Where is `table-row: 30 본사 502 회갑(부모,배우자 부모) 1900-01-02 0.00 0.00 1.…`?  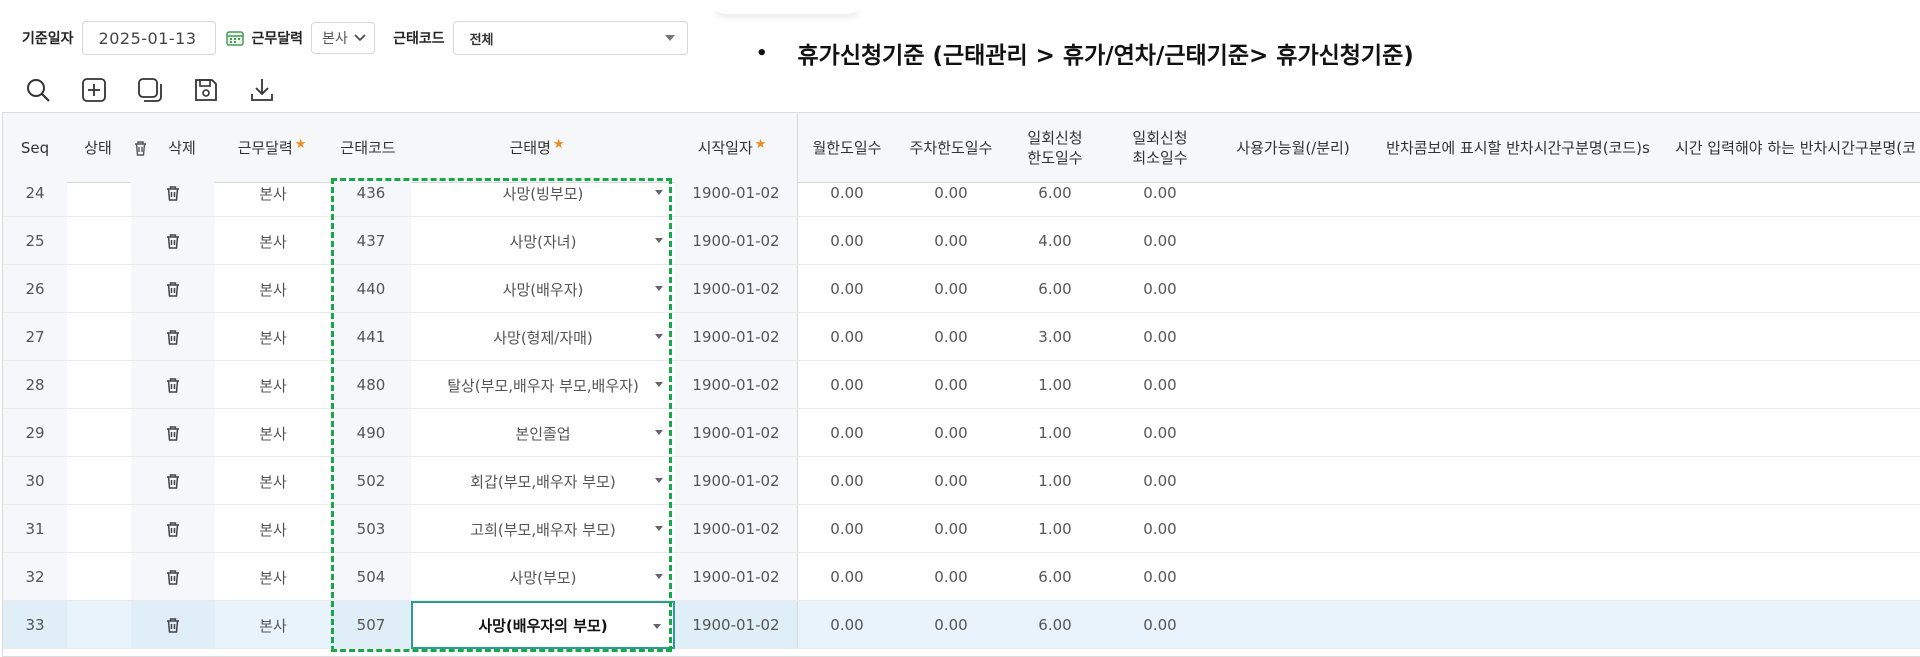 table-row: 30 본사 502 회갑(부모,배우자 부모) 1900-01-02 0.00 0.00 1.… is located at coordinates (961, 481).